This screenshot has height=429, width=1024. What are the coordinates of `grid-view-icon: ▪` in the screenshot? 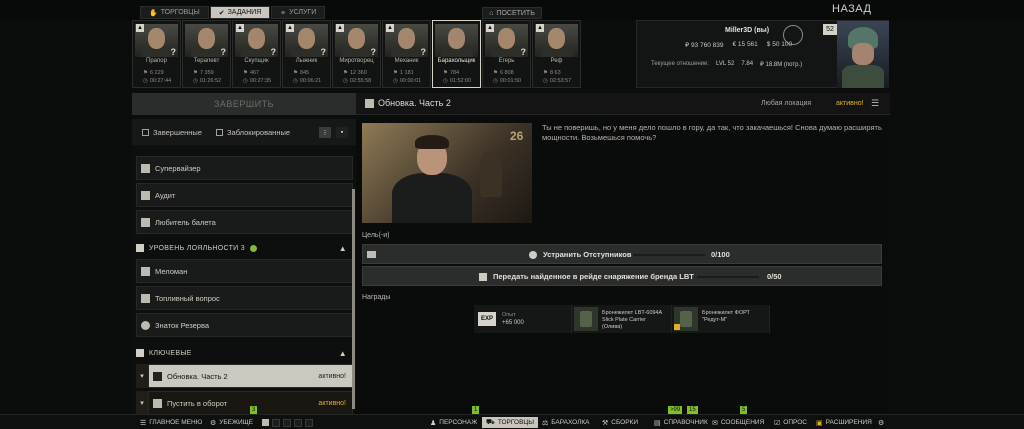 It's located at (342, 132).